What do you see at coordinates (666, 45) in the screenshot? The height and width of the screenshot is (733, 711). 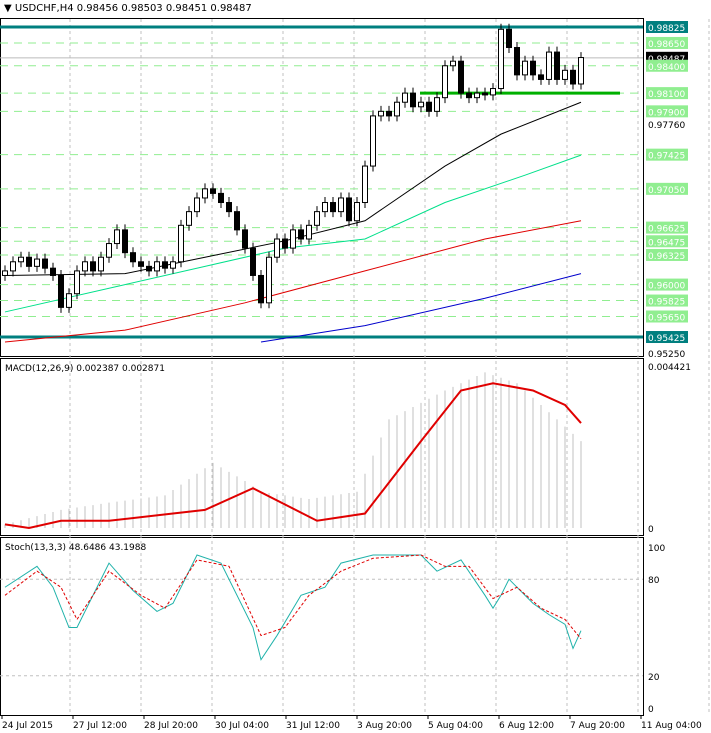 I see `price-axis-label: 0.98650` at bounding box center [666, 45].